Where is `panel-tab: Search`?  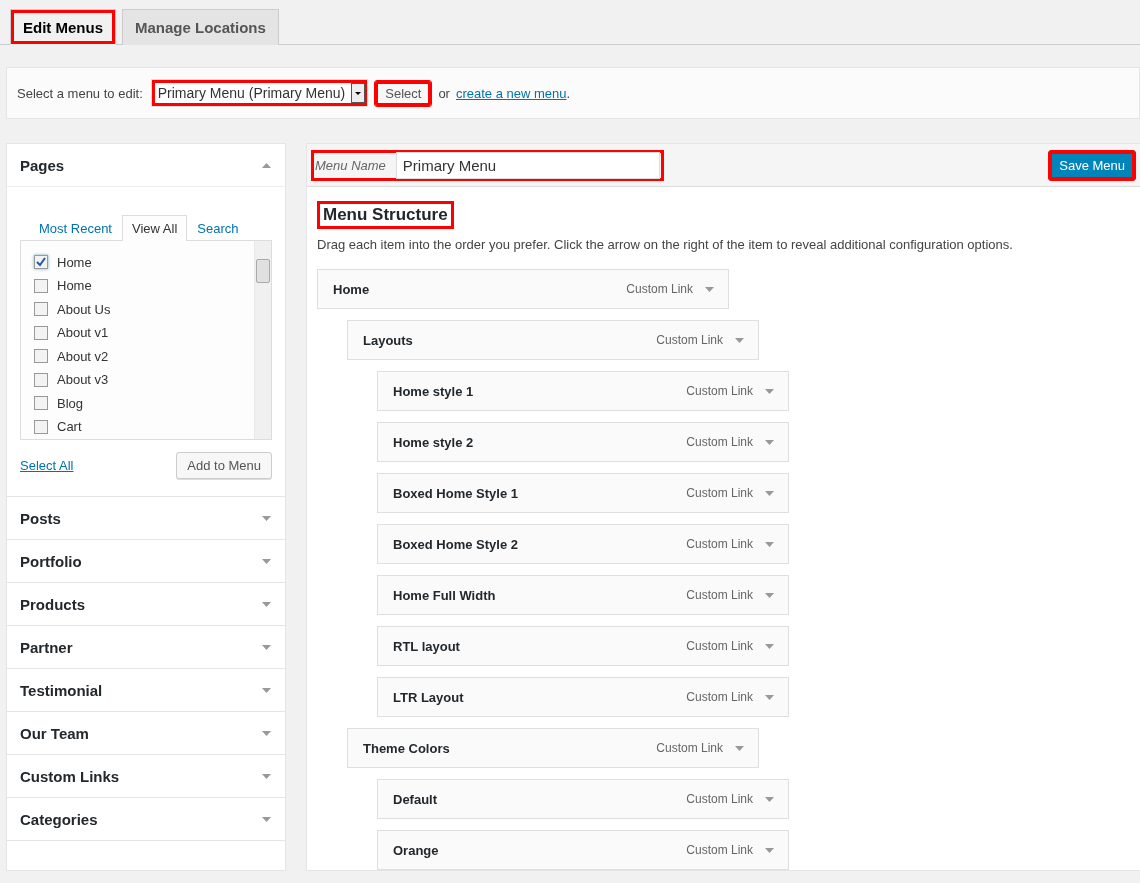 panel-tab: Search is located at coordinates (218, 227).